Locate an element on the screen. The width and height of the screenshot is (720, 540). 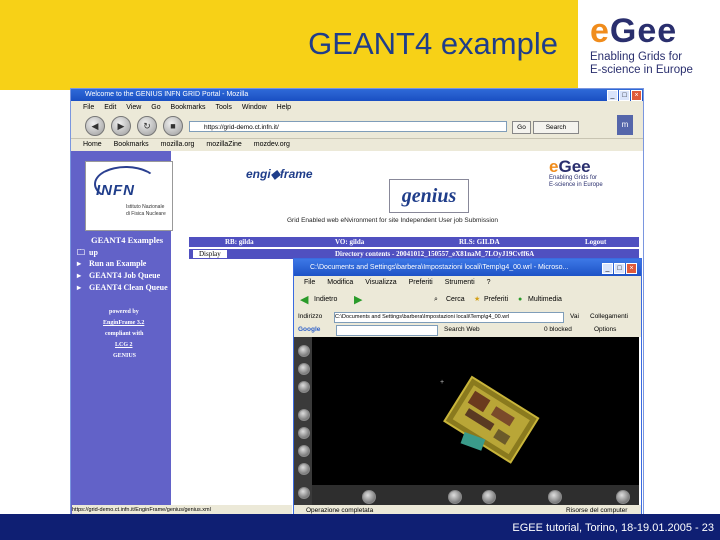
menu-help: Help is located at coordinates (280, 107).